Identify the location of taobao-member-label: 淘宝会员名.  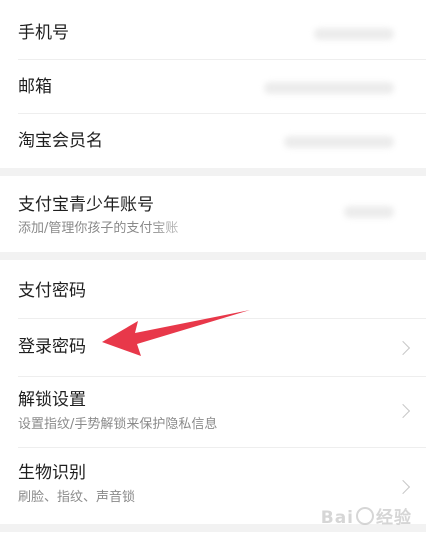
(60, 141).